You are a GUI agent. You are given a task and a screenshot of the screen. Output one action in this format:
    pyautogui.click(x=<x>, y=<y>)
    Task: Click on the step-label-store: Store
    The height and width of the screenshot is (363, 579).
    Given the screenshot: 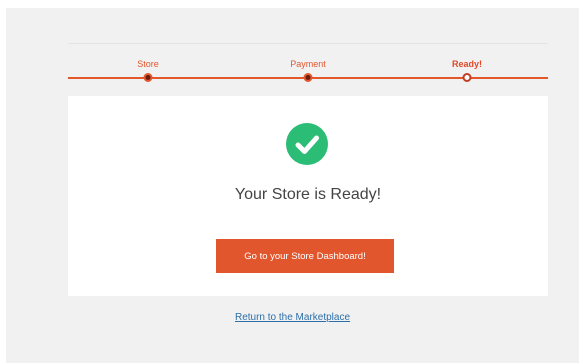 What is the action you would take?
    pyautogui.click(x=148, y=64)
    